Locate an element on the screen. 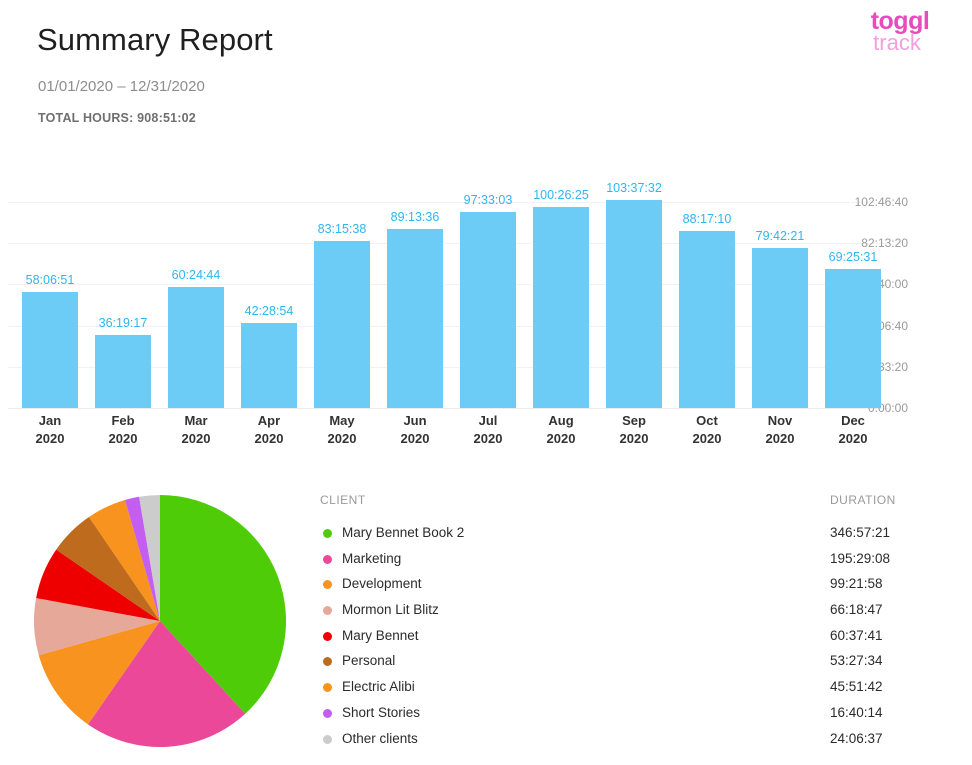 The width and height of the screenshot is (972, 765). bar-month-label: Oct is located at coordinates (707, 420).